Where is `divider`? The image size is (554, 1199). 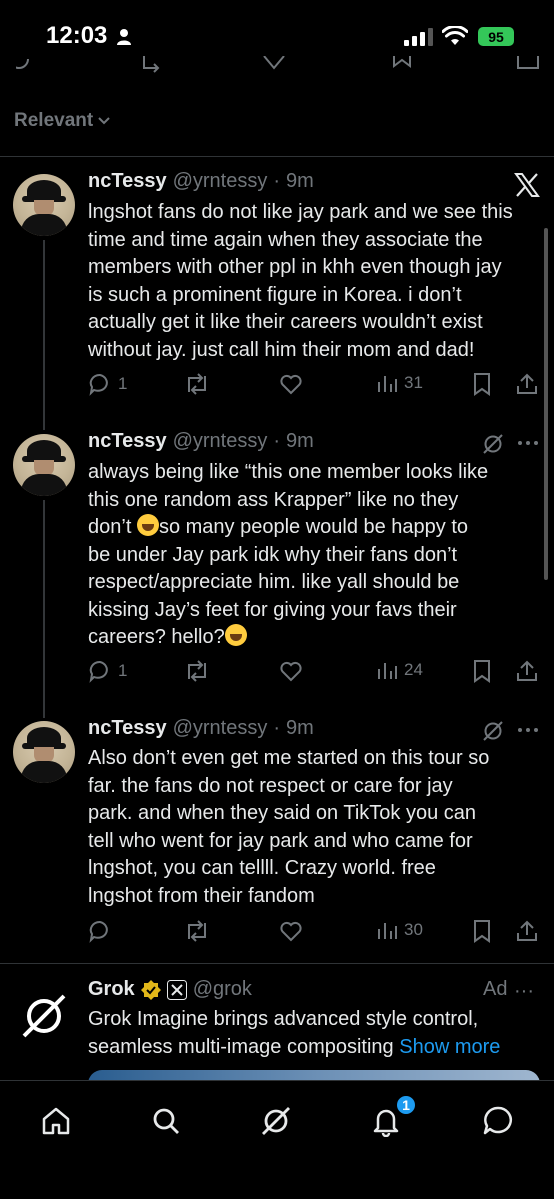 divider is located at coordinates (277, 963).